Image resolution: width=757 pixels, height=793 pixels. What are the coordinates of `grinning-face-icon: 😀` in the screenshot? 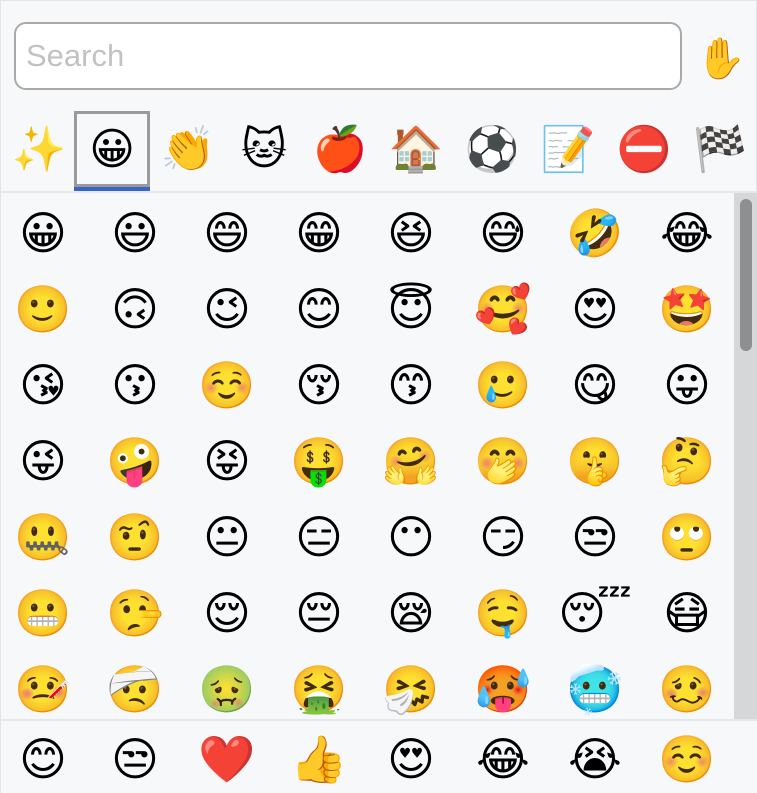 It's located at (112, 149).